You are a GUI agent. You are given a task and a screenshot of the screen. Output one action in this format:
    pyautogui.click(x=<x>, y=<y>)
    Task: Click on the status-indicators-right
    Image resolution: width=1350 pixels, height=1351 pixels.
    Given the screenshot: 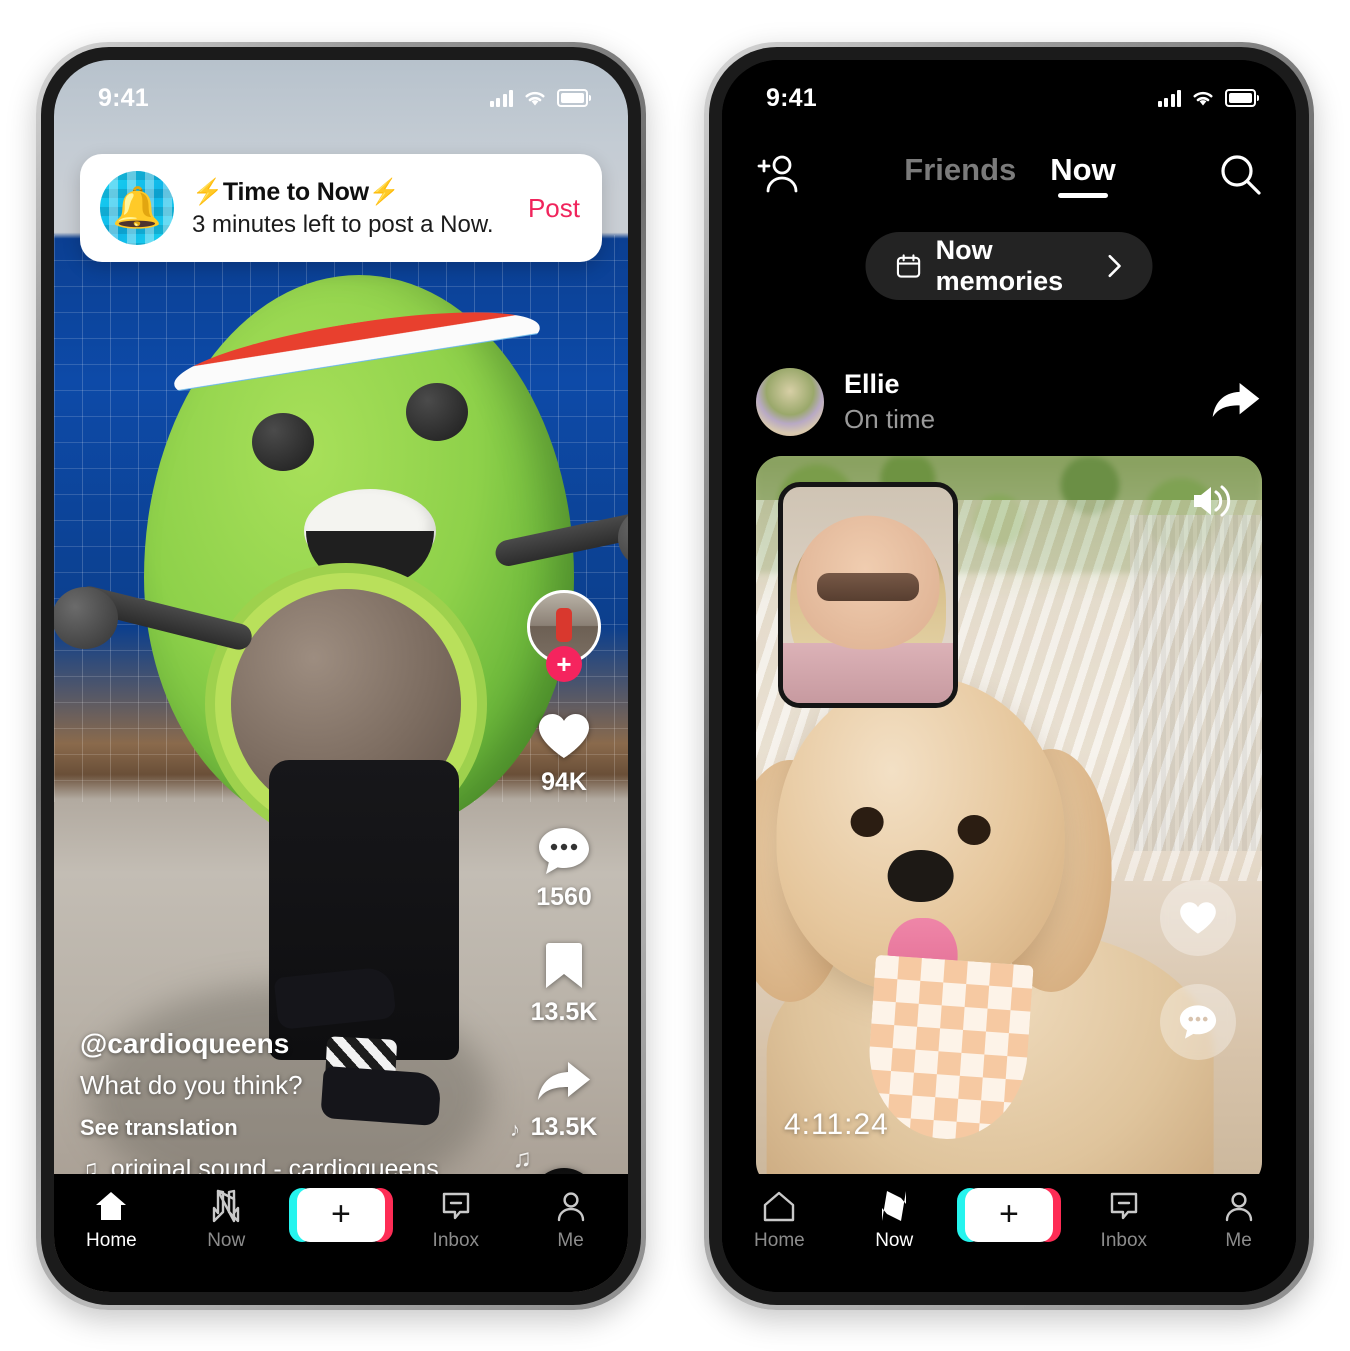 What is the action you would take?
    pyautogui.click(x=1208, y=98)
    